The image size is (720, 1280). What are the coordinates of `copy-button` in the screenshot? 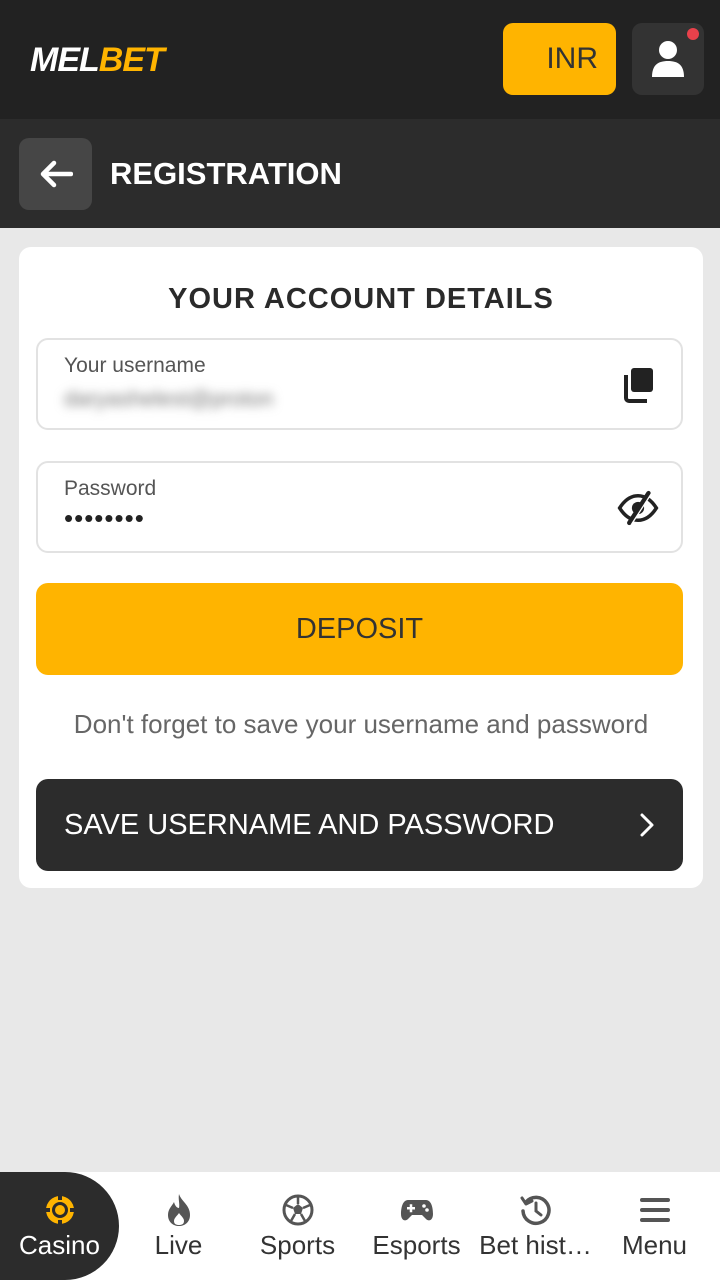 It's located at (638, 385).